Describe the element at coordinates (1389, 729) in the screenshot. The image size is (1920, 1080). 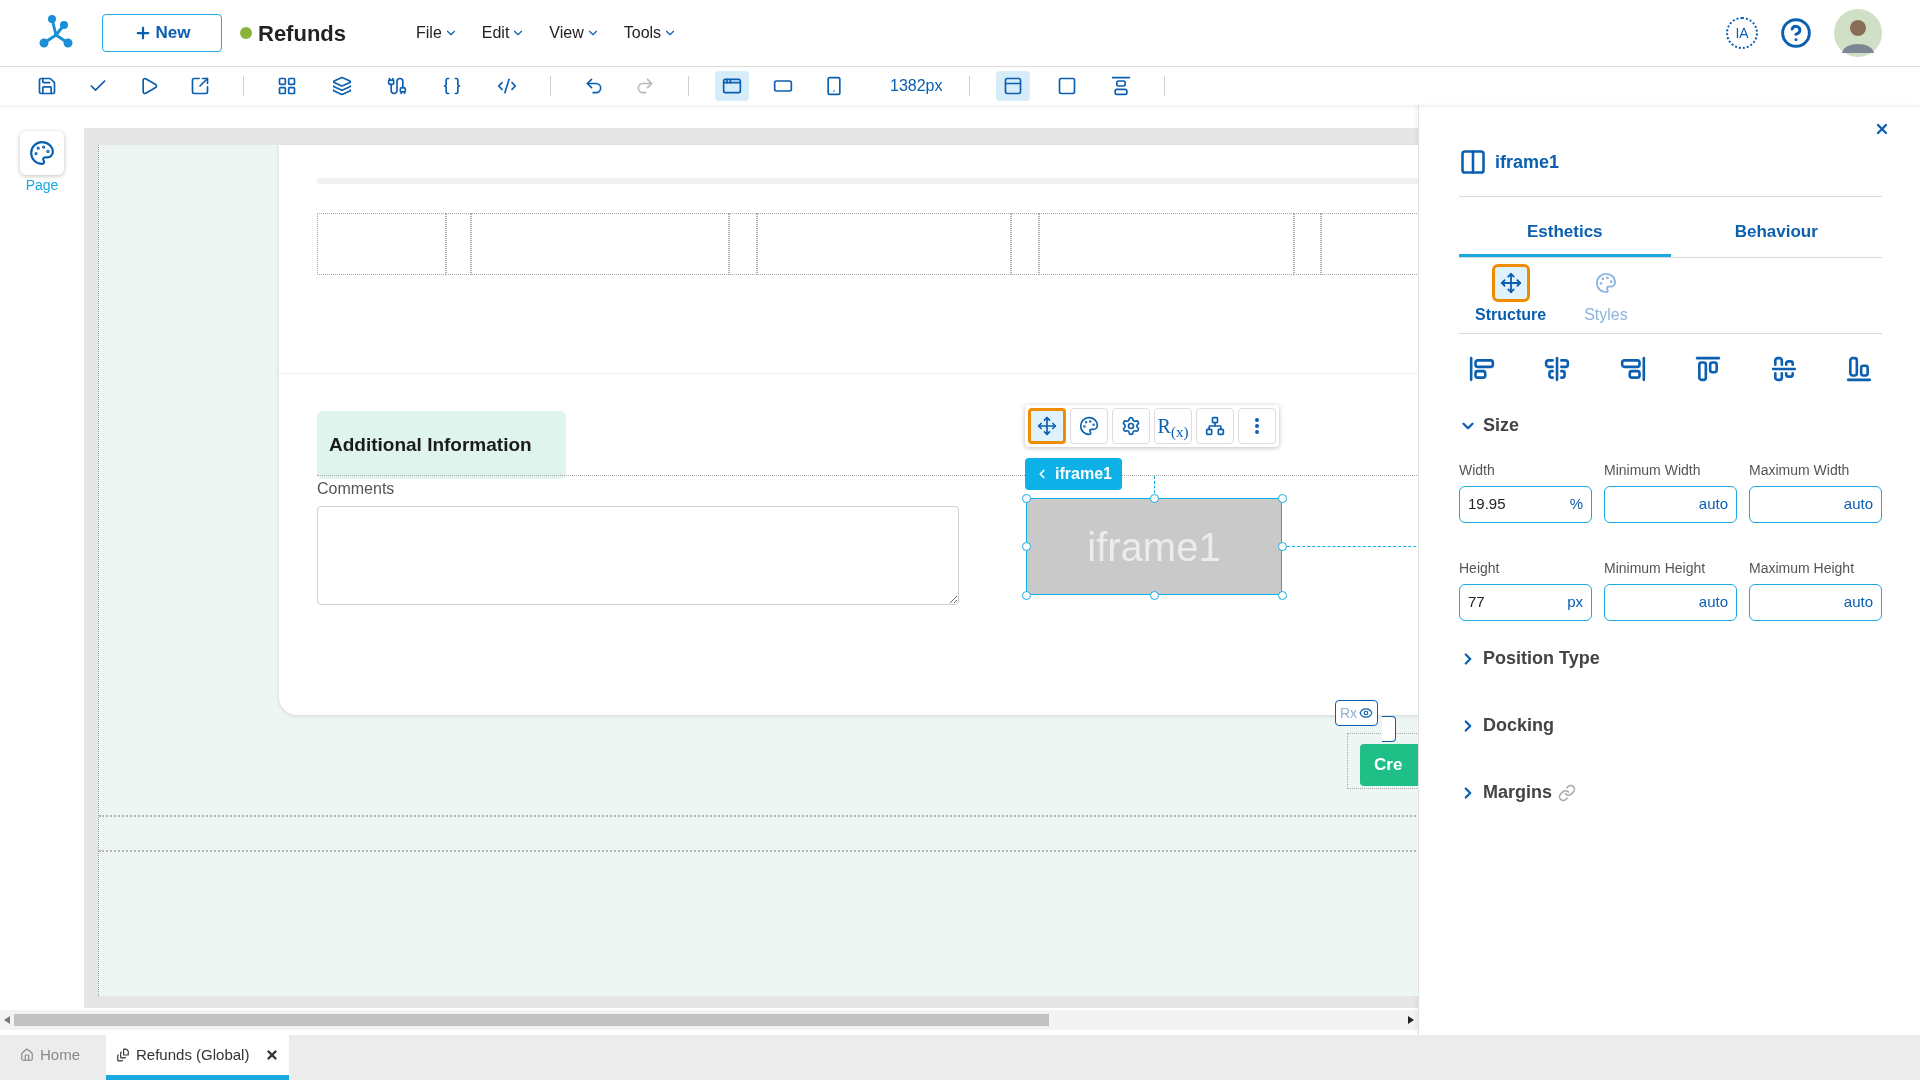
I see `rx-badge-back` at that location.